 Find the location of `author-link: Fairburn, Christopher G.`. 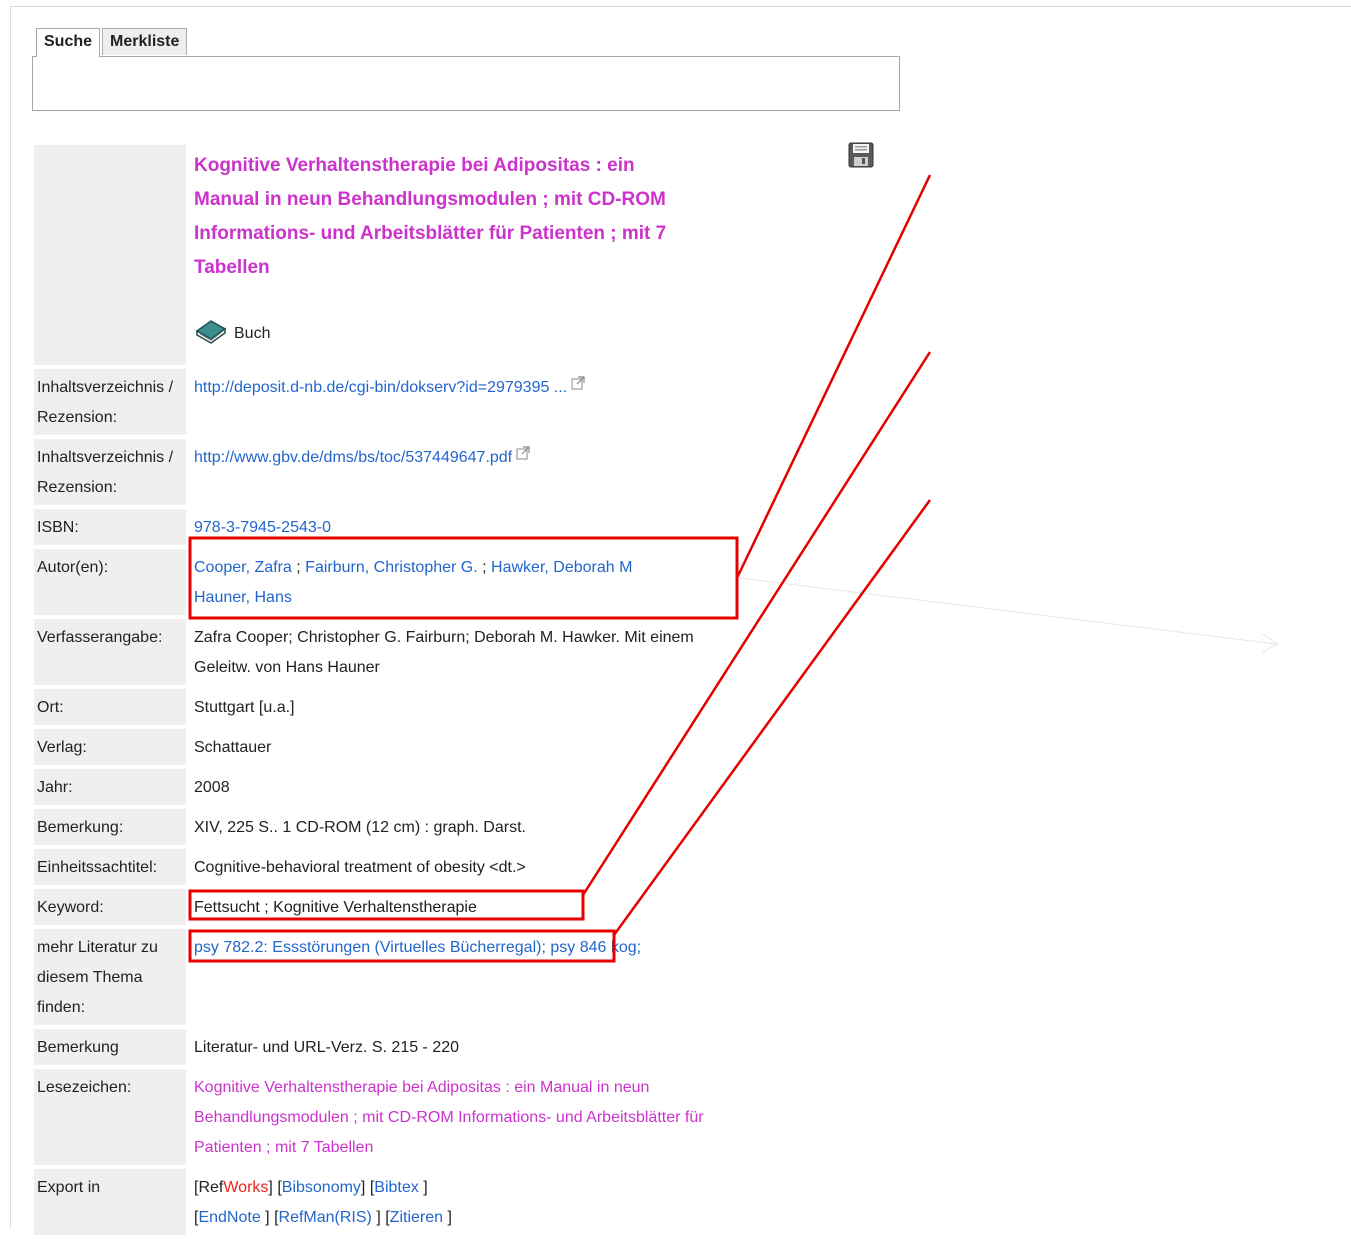

author-link: Fairburn, Christopher G. is located at coordinates (391, 567).